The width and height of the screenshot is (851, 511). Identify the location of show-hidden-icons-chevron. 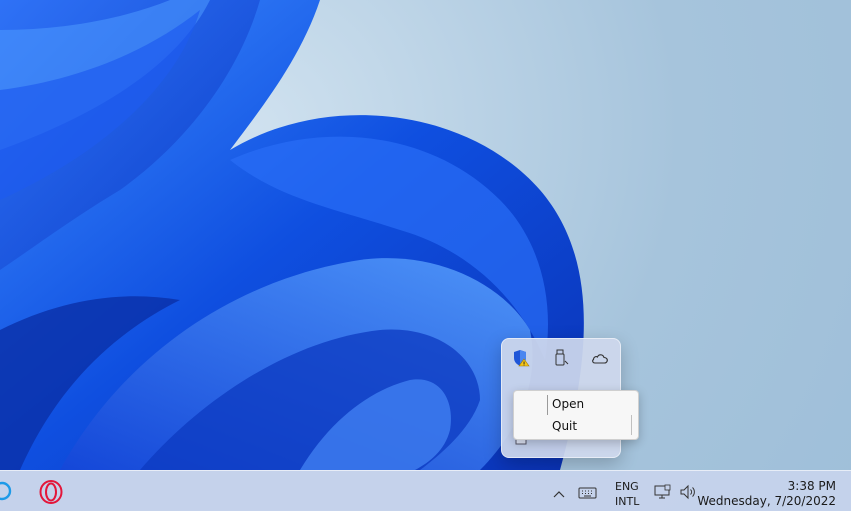
(559, 491).